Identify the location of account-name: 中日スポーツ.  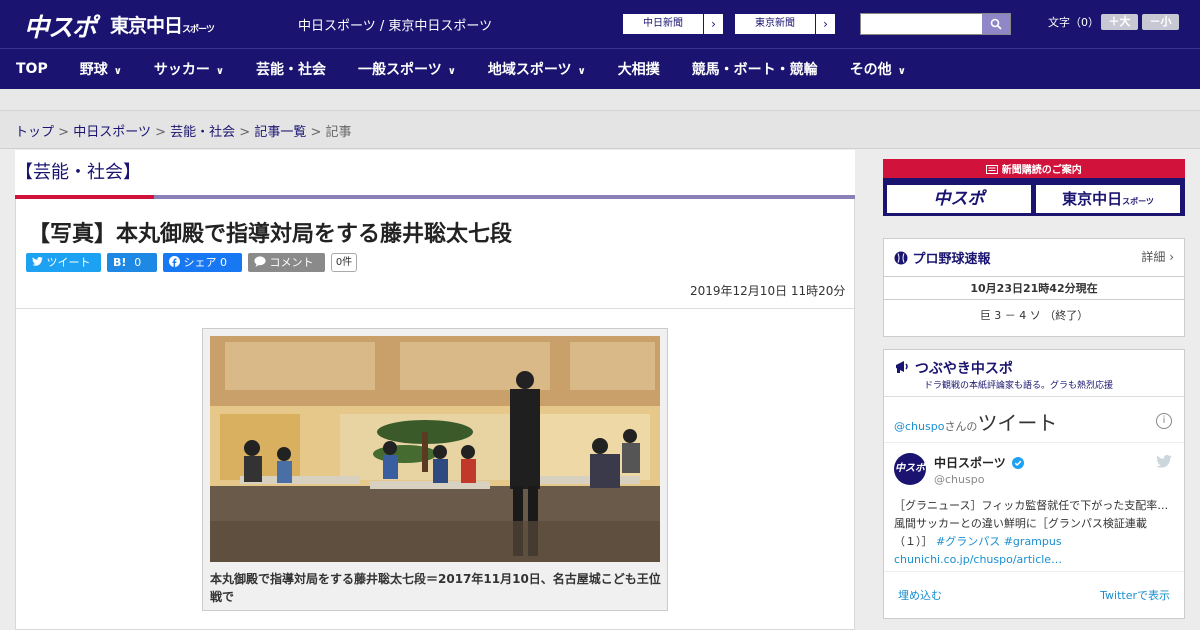
(979, 462).